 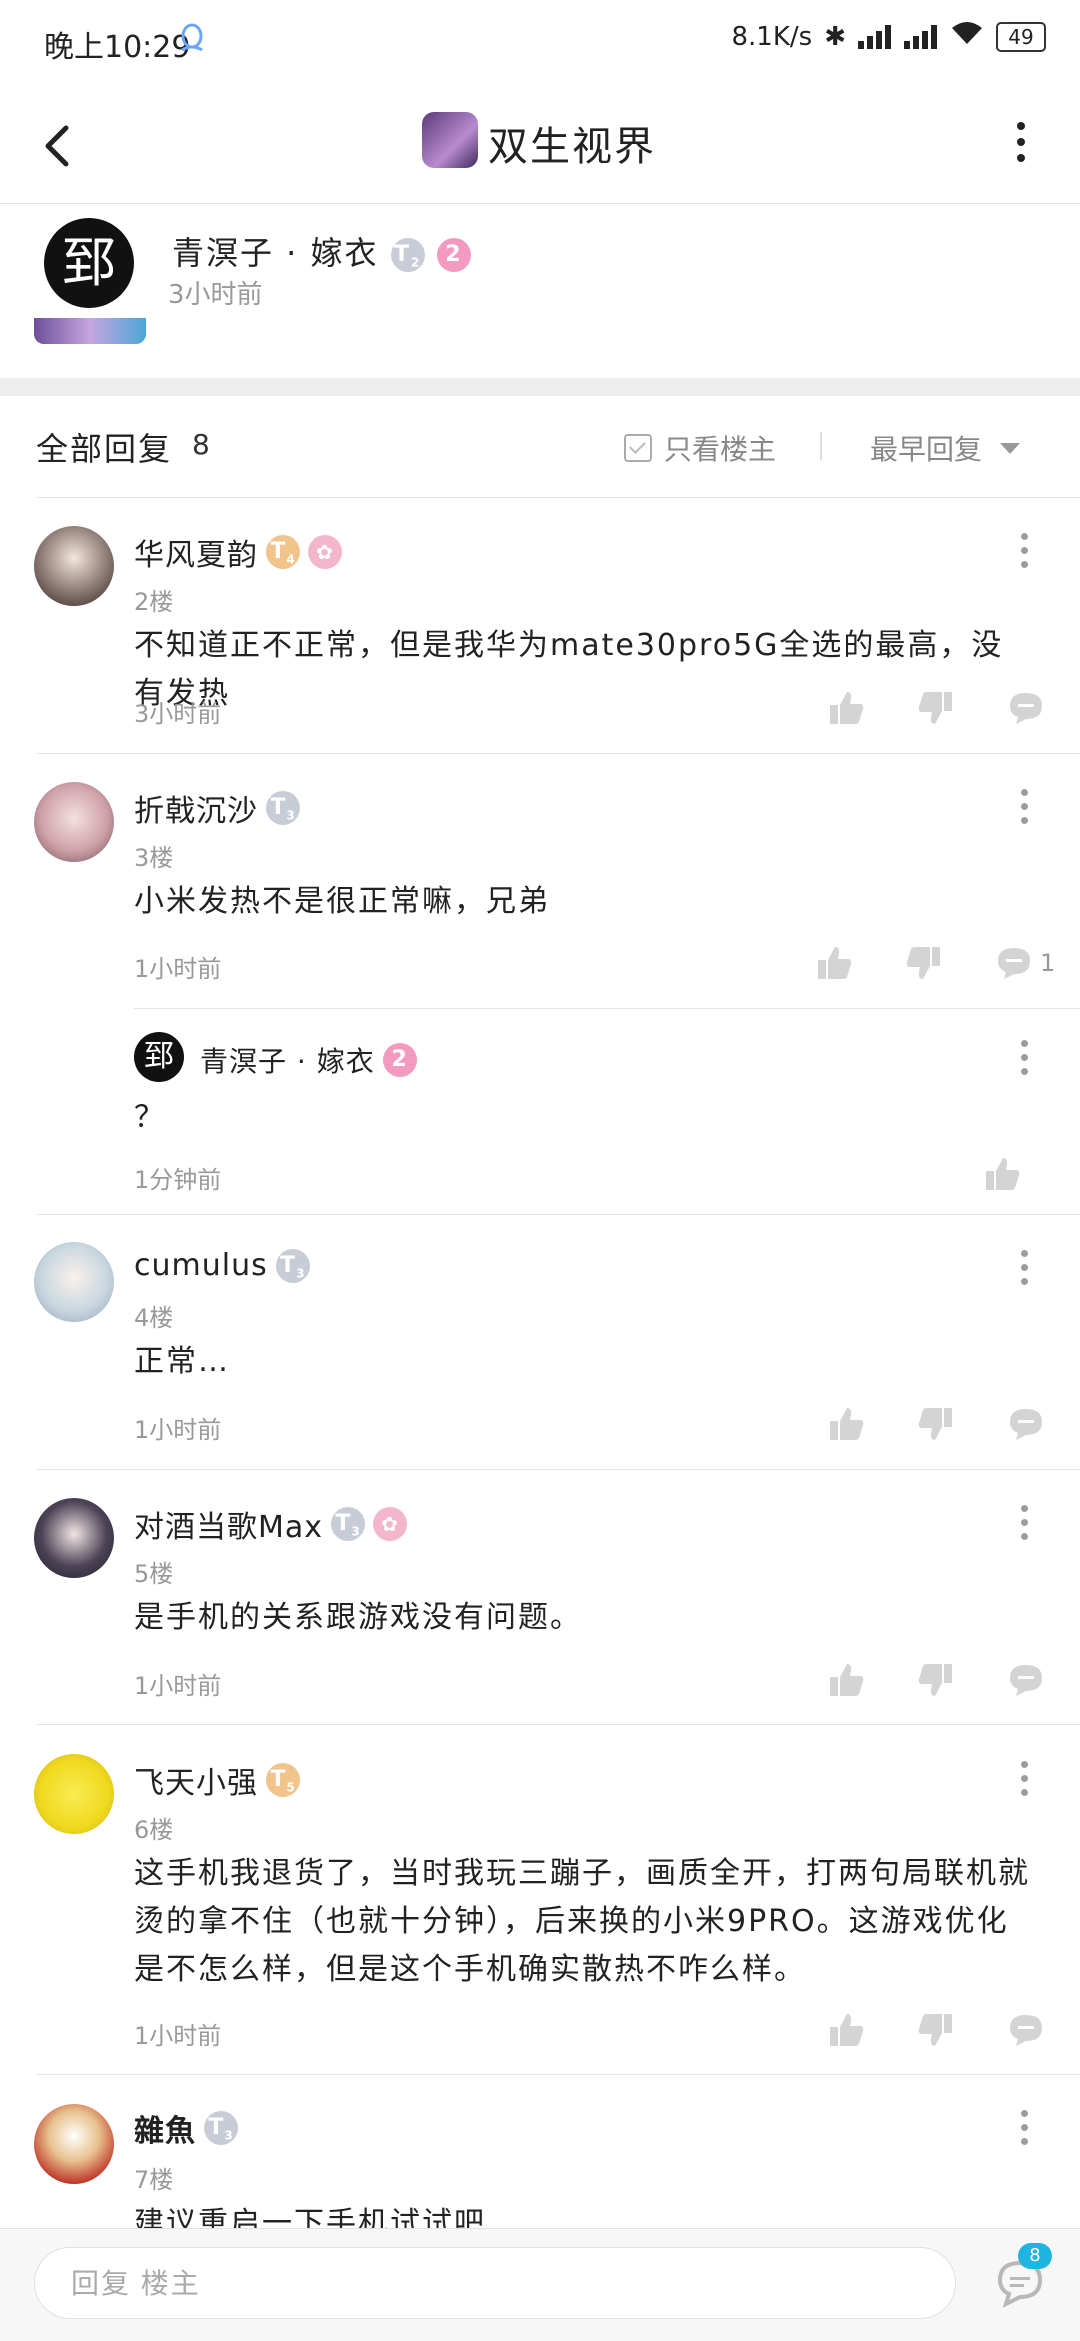 What do you see at coordinates (584, 1618) in the screenshot?
I see `comment-text: 是手机的关系跟游戏没有问题。` at bounding box center [584, 1618].